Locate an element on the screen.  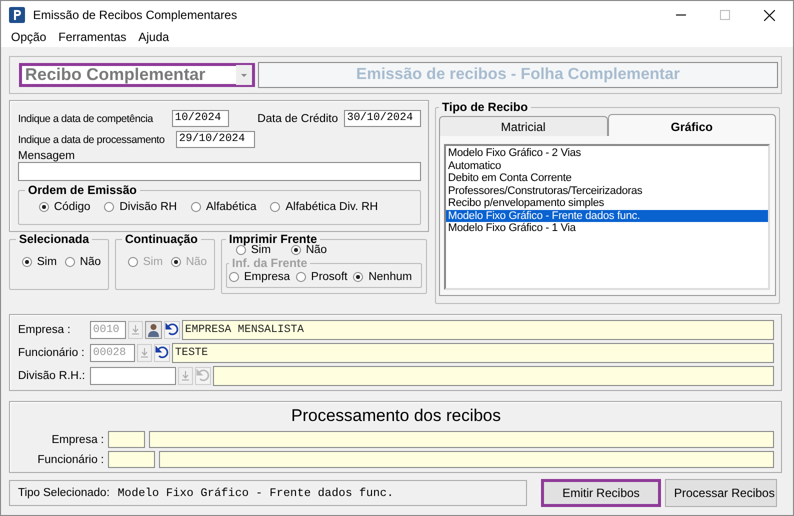
list-item: Recibo p/envelopamento simples is located at coordinates (607, 203).